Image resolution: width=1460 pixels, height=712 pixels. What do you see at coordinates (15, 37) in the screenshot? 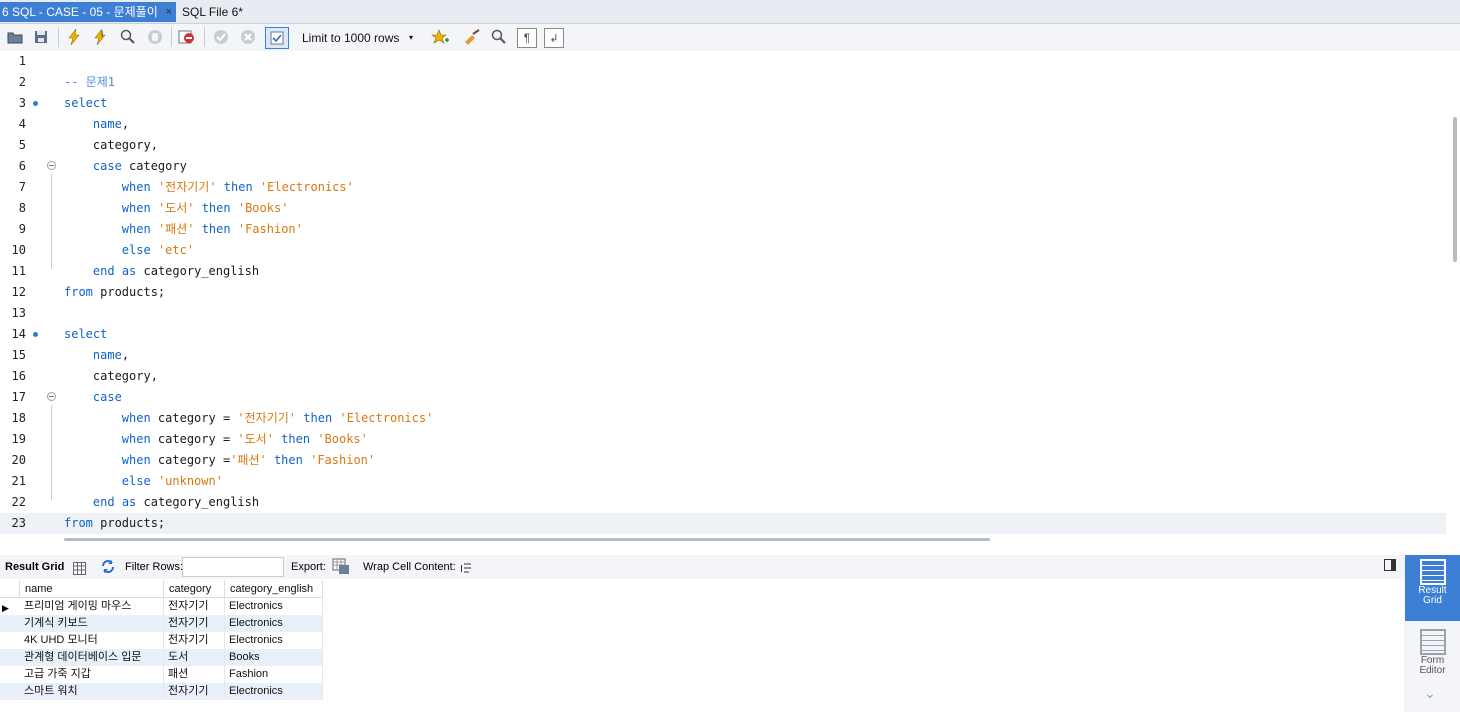
I see `open-folder-icon` at bounding box center [15, 37].